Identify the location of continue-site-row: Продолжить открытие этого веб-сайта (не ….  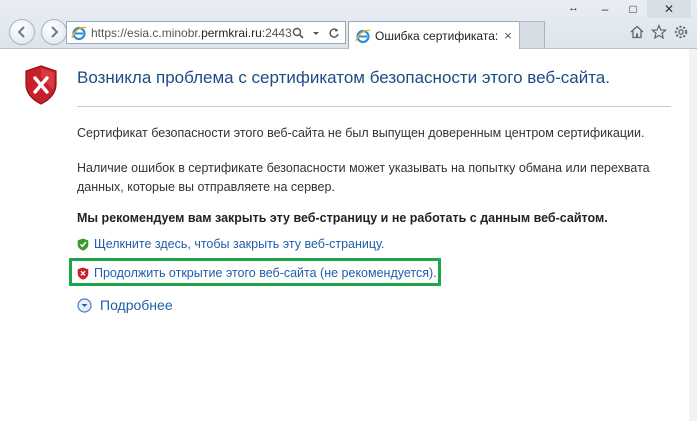
(257, 273).